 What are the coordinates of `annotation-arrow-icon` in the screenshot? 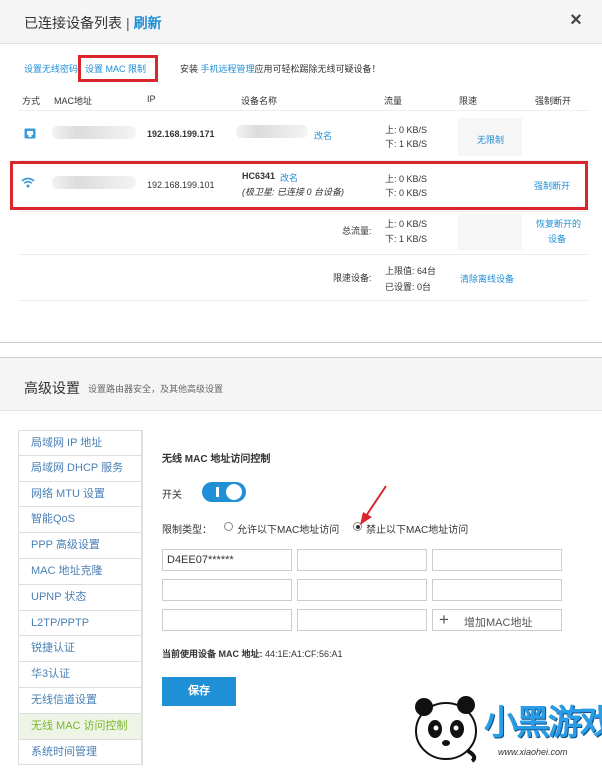 It's located at (373, 505).